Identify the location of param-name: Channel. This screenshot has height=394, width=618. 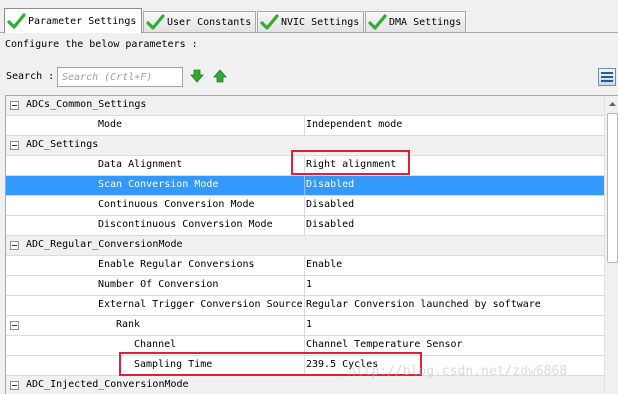
(155, 344).